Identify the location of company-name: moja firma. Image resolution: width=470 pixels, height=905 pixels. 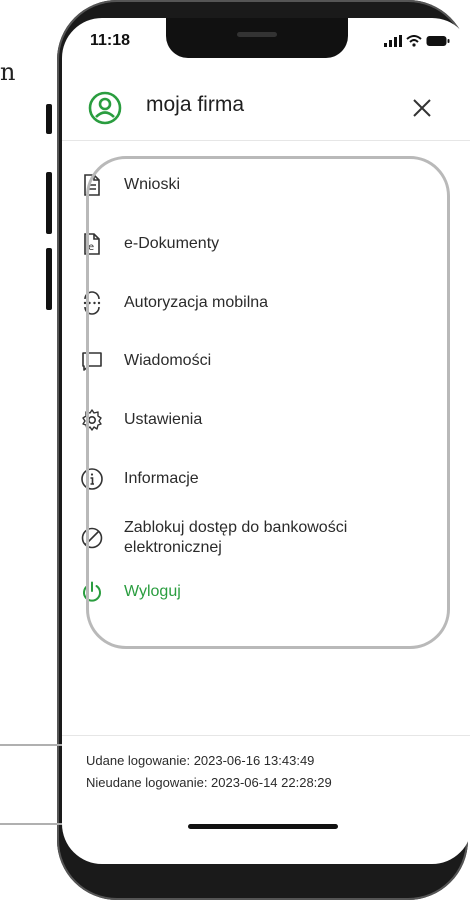
(195, 104).